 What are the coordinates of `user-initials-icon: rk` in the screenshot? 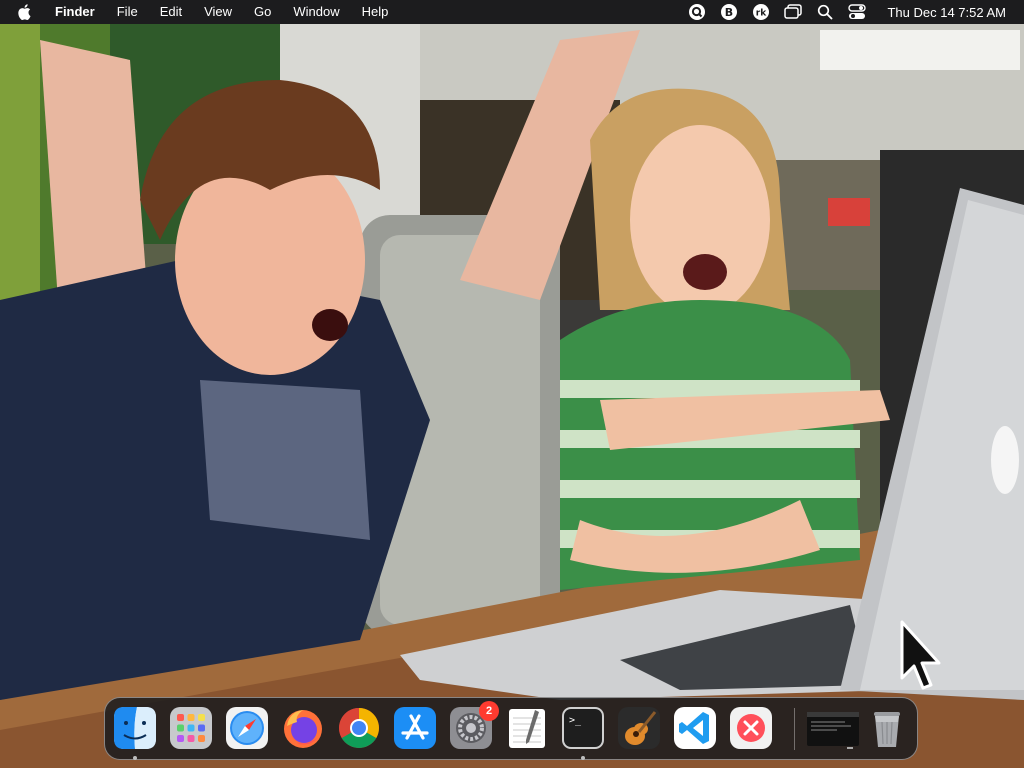 It's located at (761, 12).